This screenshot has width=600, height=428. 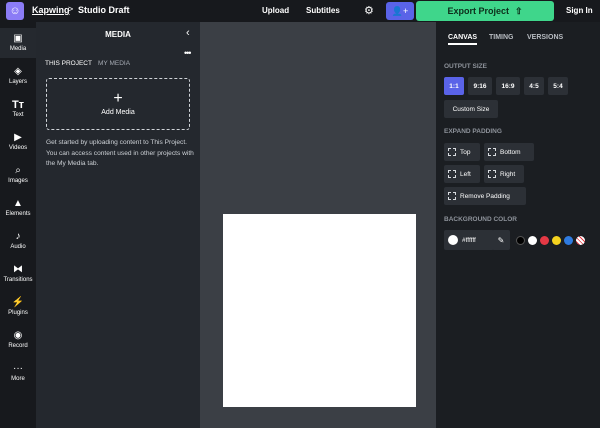 What do you see at coordinates (18, 346) in the screenshot?
I see `sidebar-item-label: Record` at bounding box center [18, 346].